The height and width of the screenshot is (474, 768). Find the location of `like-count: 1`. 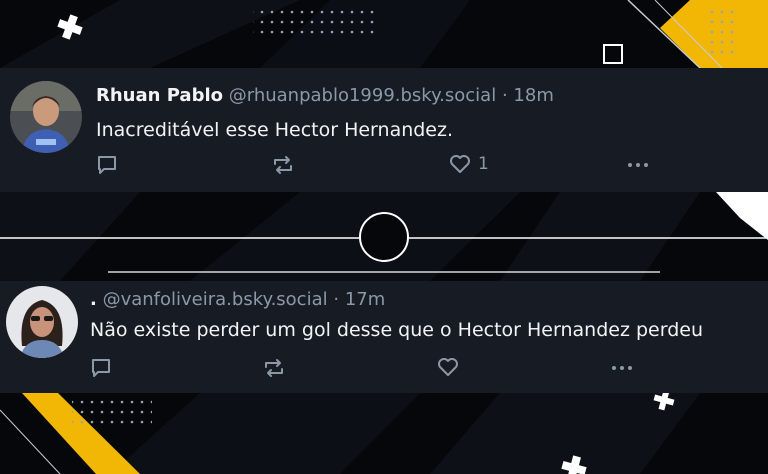

like-count: 1 is located at coordinates (483, 164).